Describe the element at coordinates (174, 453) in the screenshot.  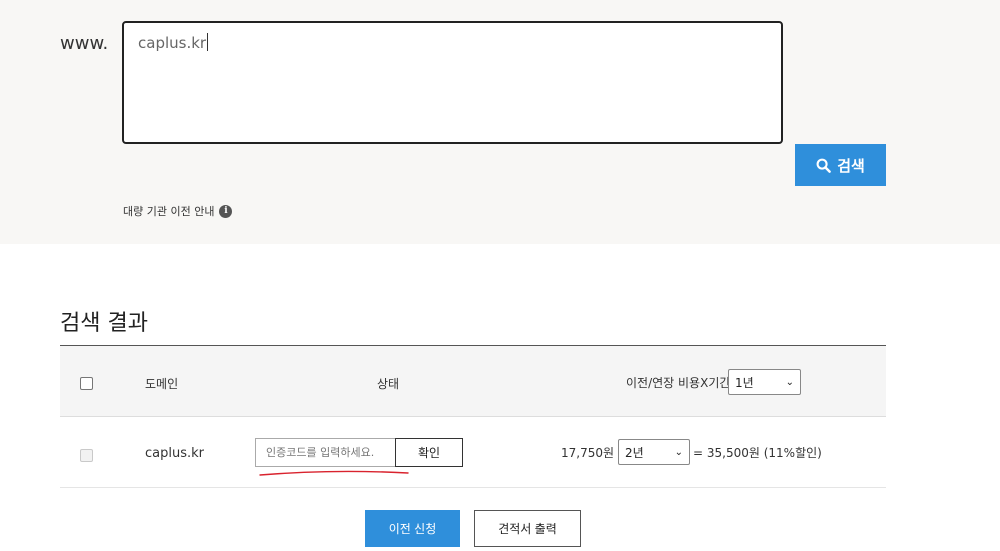
I see `row-domain: caplus.kr` at that location.